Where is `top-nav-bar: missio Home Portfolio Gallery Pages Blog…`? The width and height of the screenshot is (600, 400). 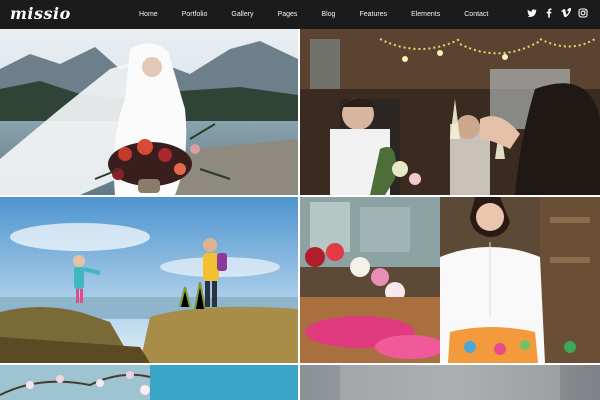 top-nav-bar: missio Home Portfolio Gallery Pages Blog… is located at coordinates (300, 14).